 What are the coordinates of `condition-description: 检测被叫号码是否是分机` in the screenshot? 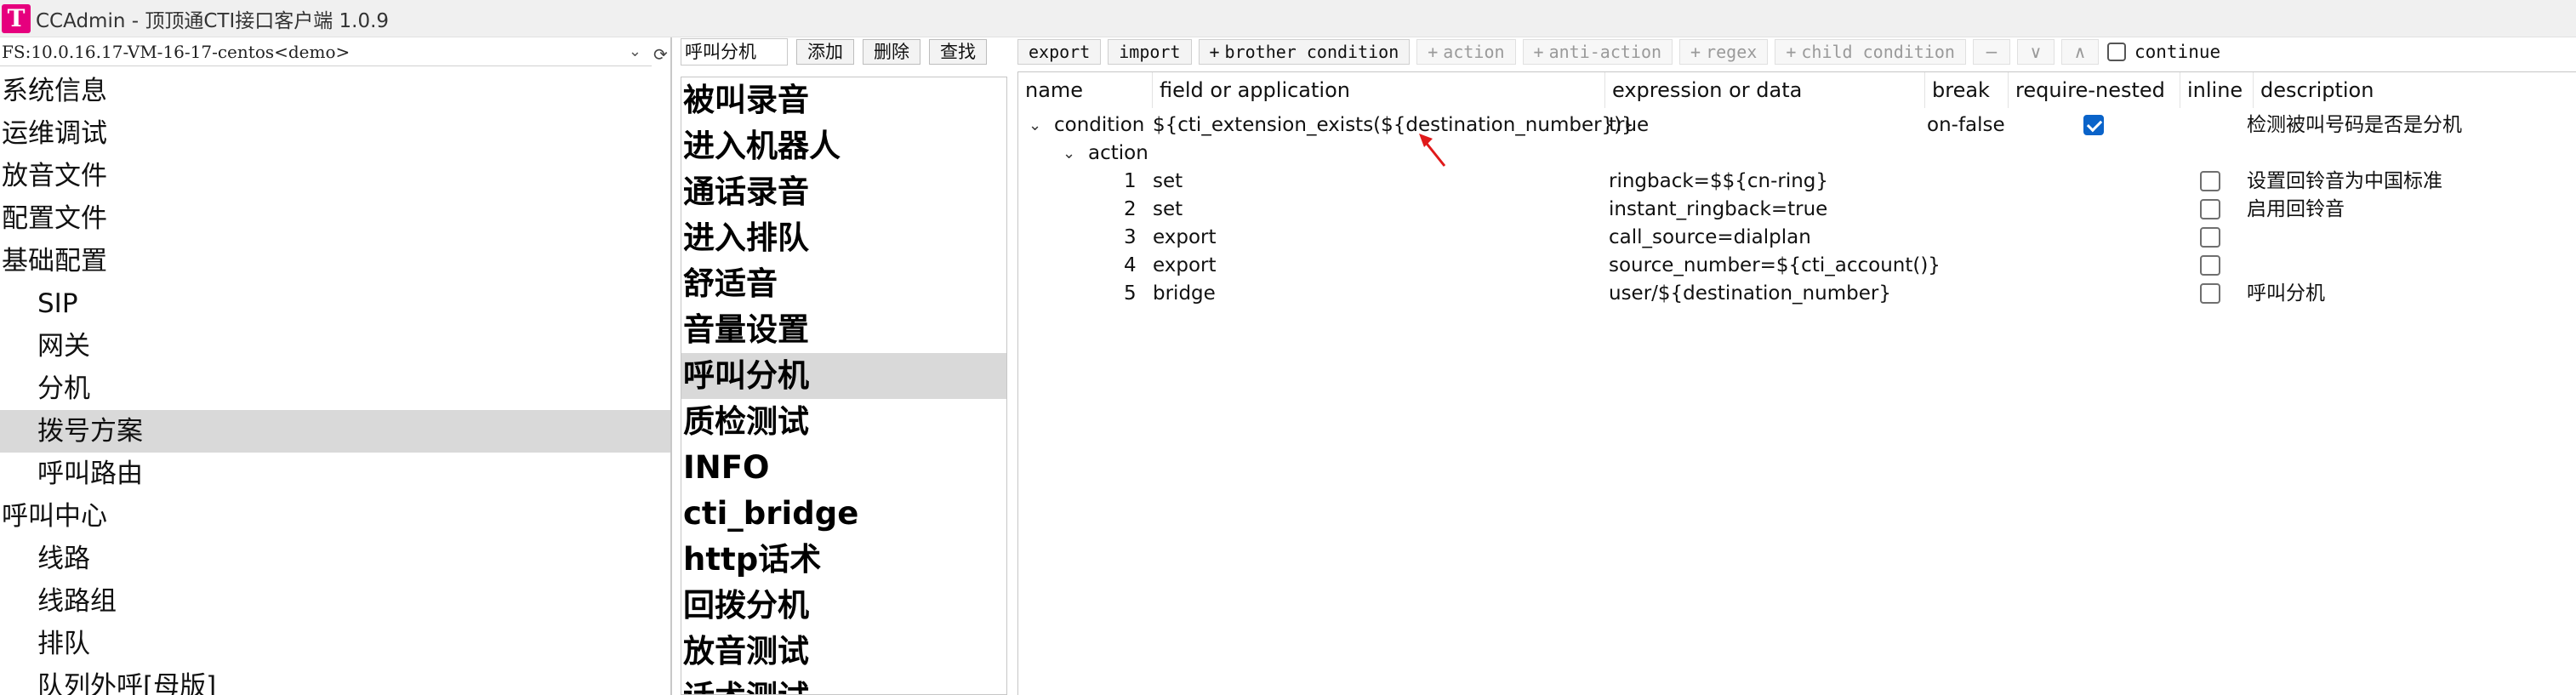 It's located at (2355, 126).